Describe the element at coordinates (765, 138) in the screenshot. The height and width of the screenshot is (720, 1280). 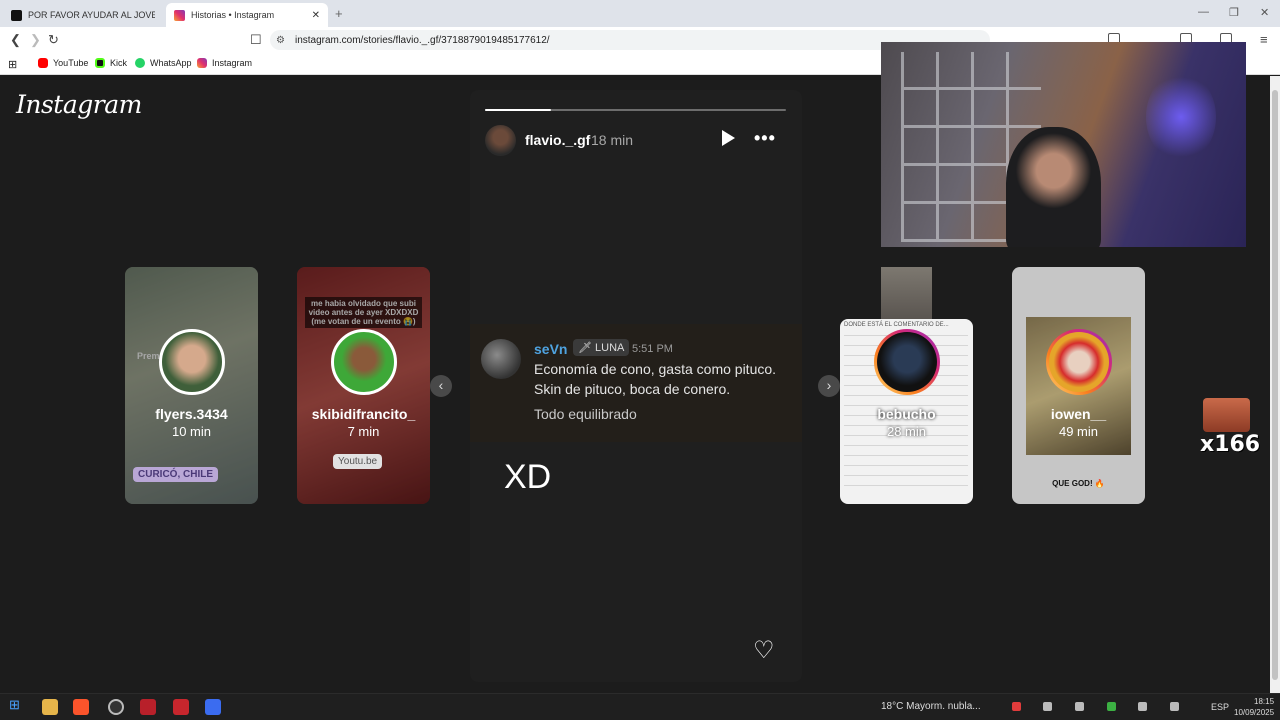
I see `more-options-icon: •••` at that location.